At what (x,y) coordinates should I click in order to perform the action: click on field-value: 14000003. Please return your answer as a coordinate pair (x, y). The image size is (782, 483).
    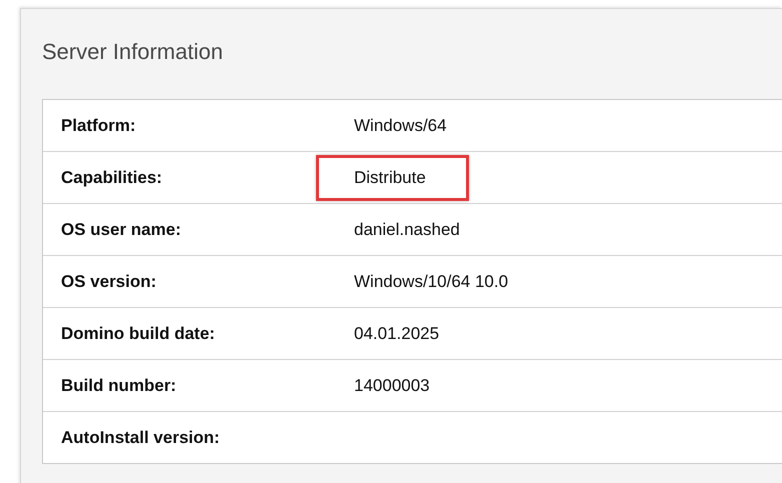
    Looking at the image, I should click on (392, 385).